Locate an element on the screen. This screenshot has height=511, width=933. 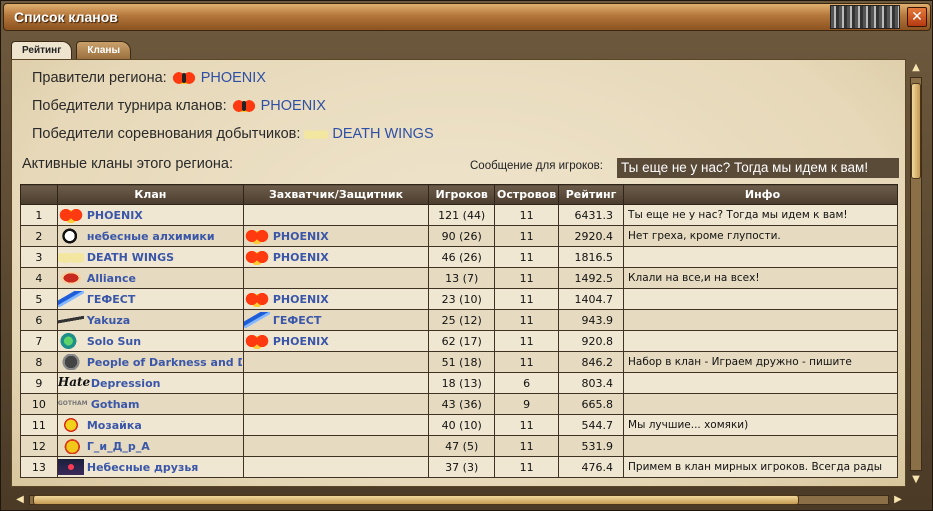
row-number: 3 is located at coordinates (39, 257).